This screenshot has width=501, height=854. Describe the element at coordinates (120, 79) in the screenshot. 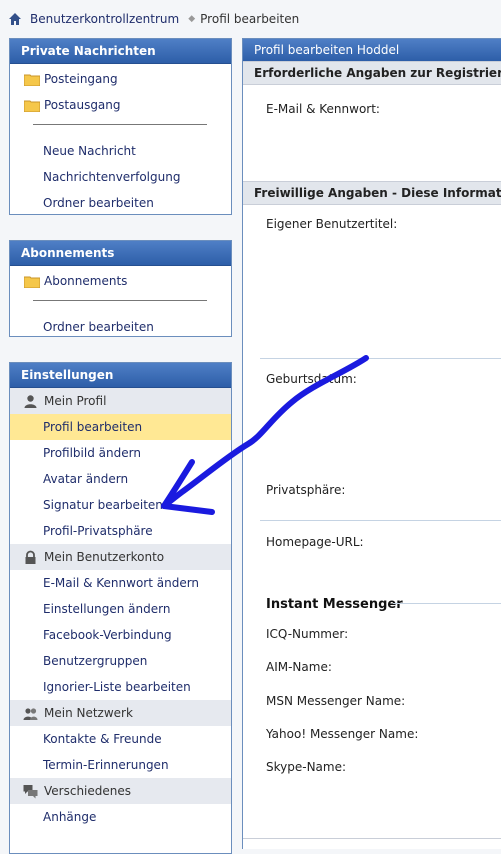

I see `sidebar-item-inbox: Posteingang` at that location.